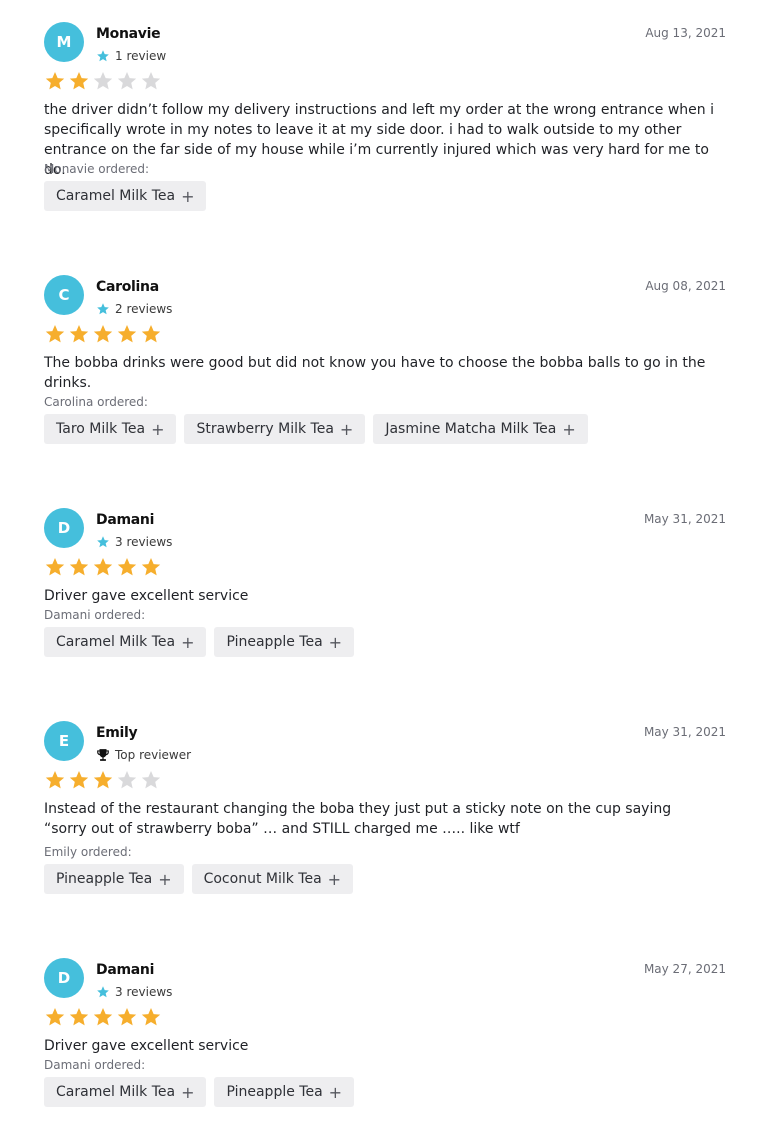 Image resolution: width=770 pixels, height=1128 pixels. What do you see at coordinates (144, 309) in the screenshot?
I see `badge-text: 2 reviews` at bounding box center [144, 309].